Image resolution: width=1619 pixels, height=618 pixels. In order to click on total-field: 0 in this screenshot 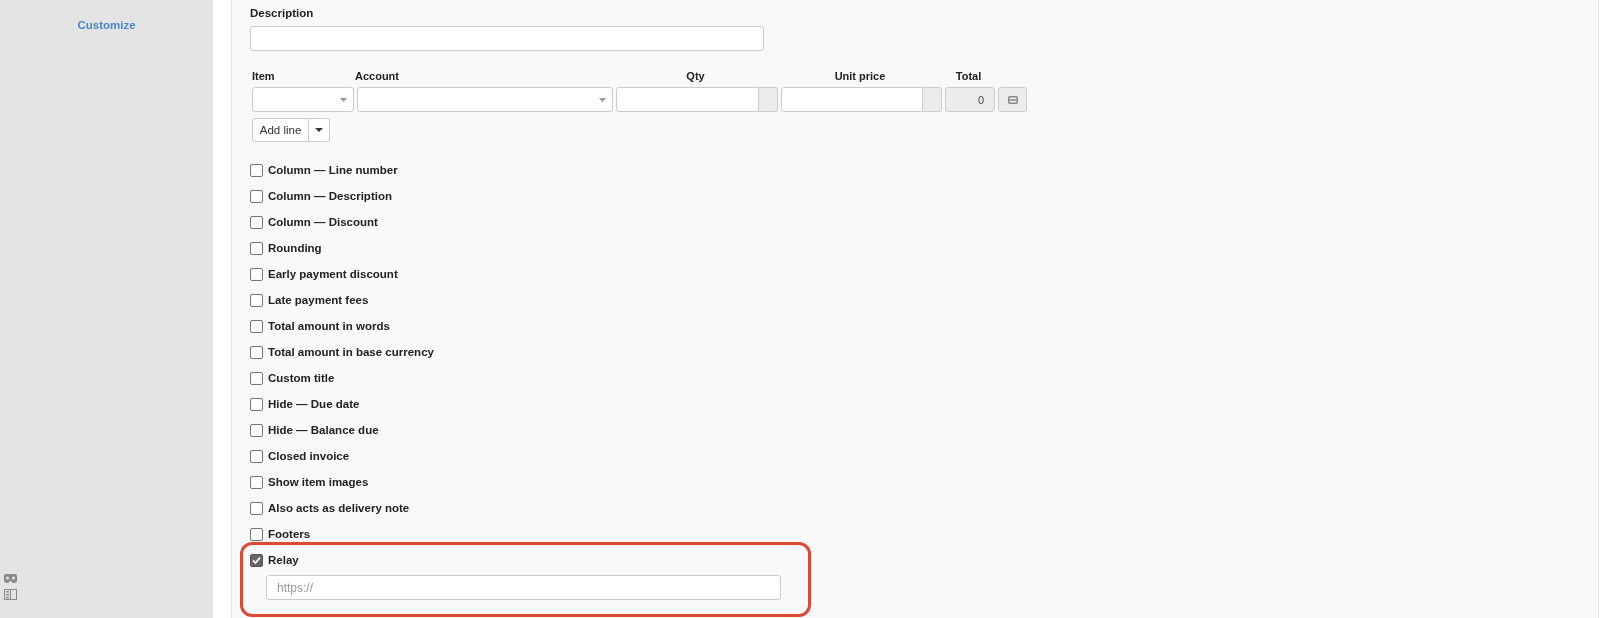, I will do `click(970, 99)`.